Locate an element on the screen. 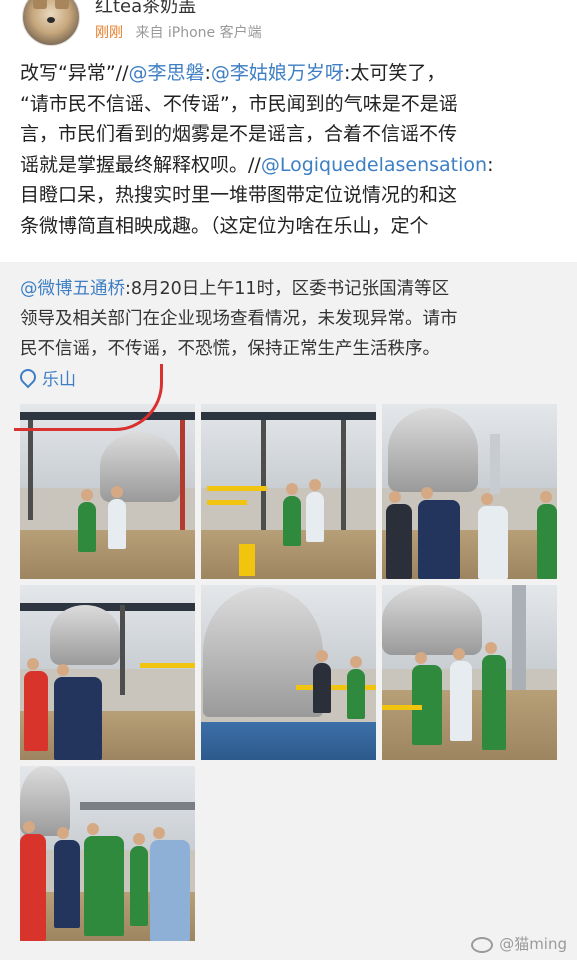  post-header: 红tea茶奶盖 刚刚 来自 iPhone 客户端 is located at coordinates (288, 28).